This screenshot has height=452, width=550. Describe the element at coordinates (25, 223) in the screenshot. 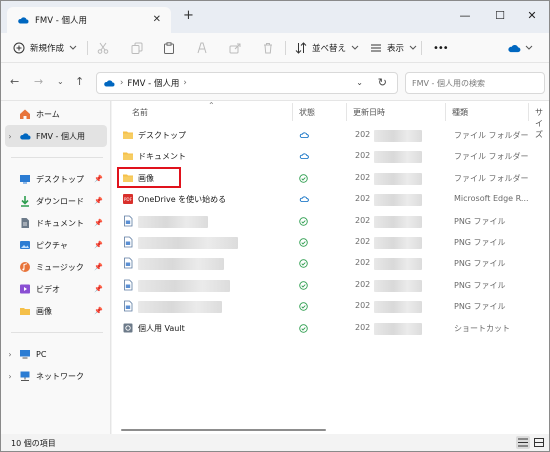

I see `documents-icon` at that location.